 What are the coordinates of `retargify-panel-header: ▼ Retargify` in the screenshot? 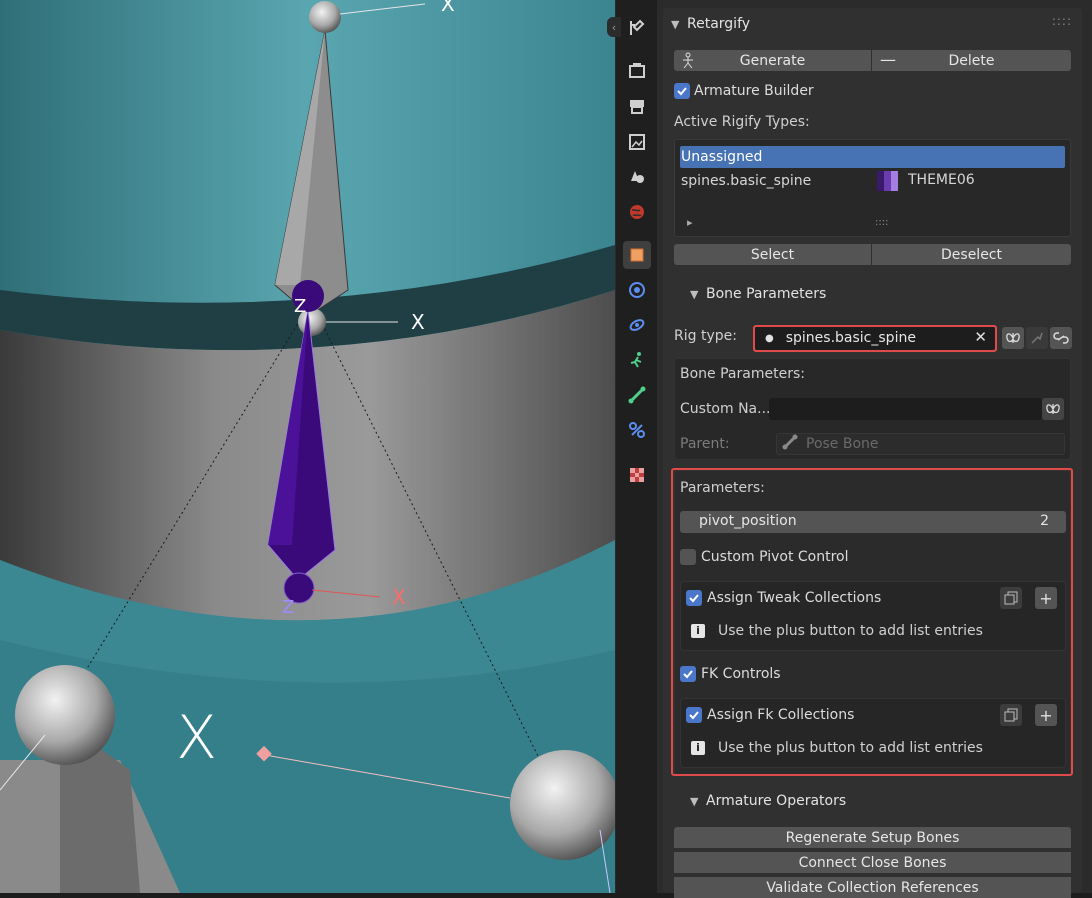 It's located at (710, 24).